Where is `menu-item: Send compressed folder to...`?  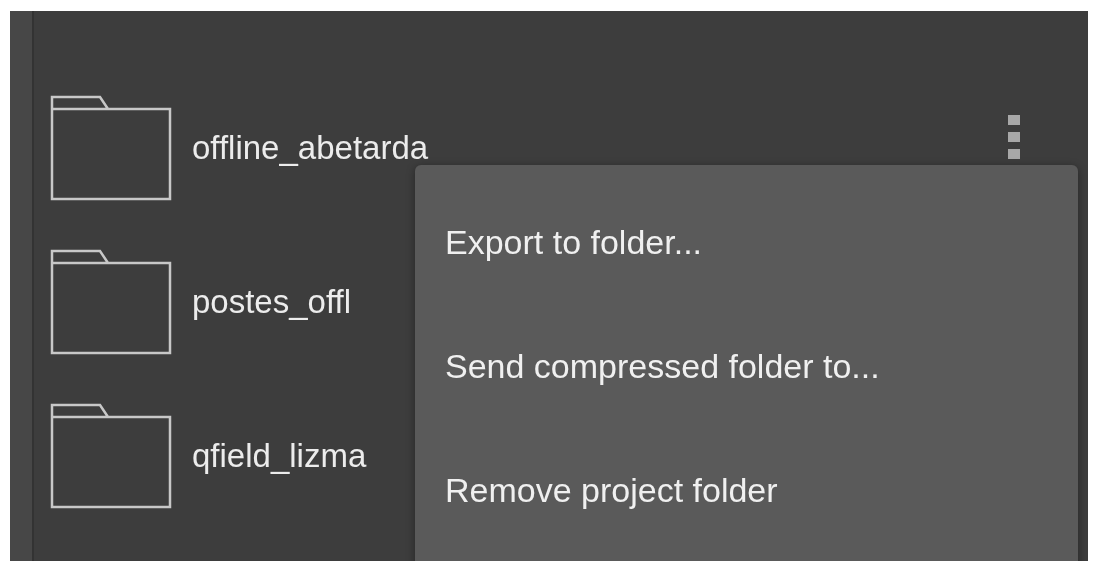 menu-item: Send compressed folder to... is located at coordinates (647, 366).